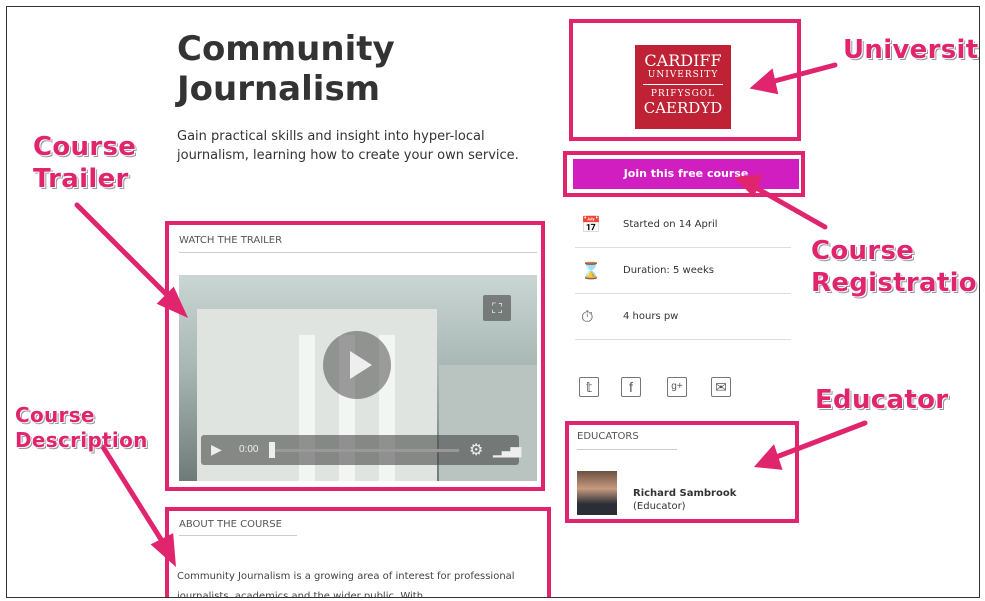  Describe the element at coordinates (863, 251) in the screenshot. I see `callout-registration-line-1: Course` at that location.